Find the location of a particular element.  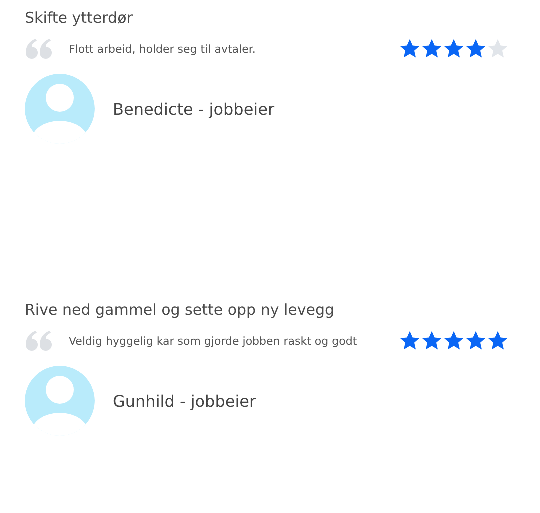

review-comment: Flott arbeid, holder seg til avtaler. is located at coordinates (163, 49).